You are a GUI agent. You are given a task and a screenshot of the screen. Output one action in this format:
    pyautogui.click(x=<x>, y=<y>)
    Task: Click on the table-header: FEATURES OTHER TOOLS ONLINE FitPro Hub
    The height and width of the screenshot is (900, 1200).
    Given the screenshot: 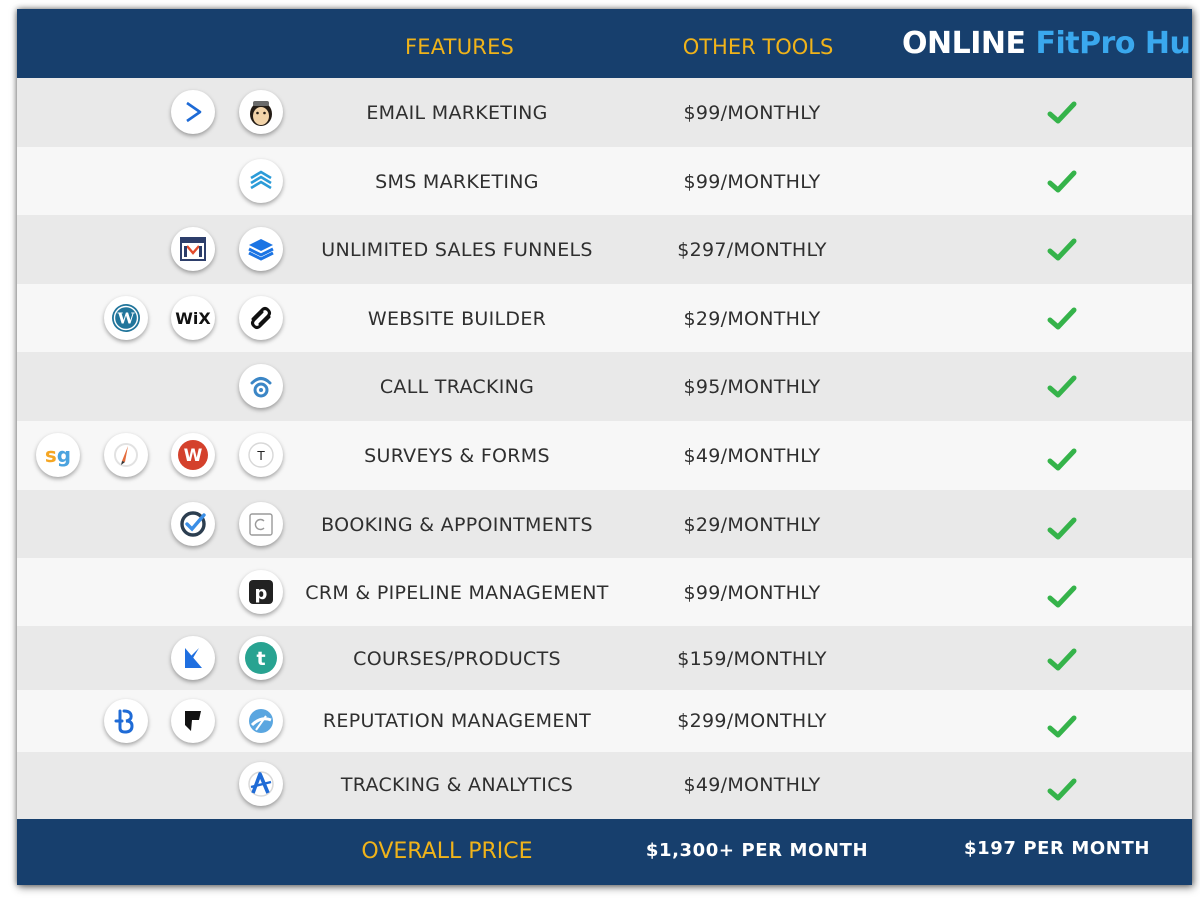 What is the action you would take?
    pyautogui.click(x=604, y=43)
    